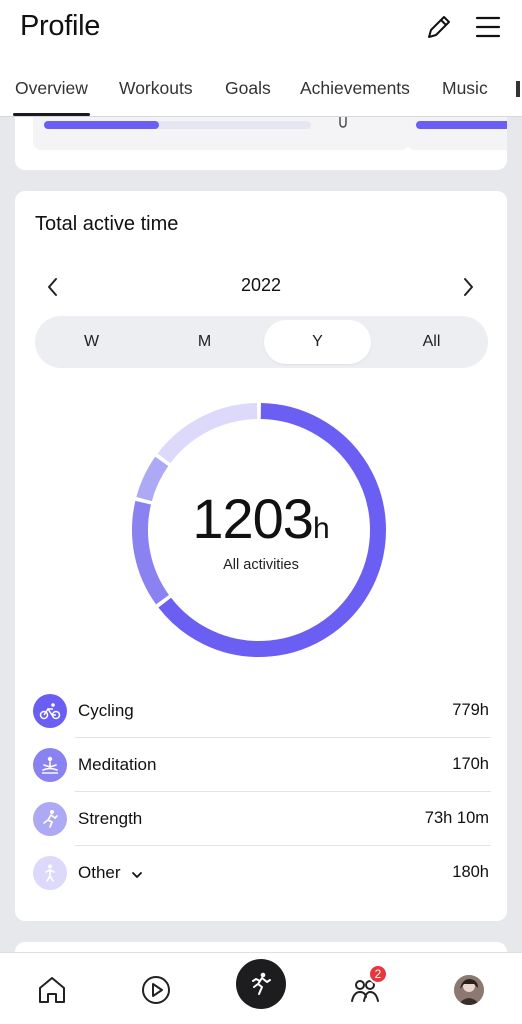 The width and height of the screenshot is (522, 1024). What do you see at coordinates (378, 974) in the screenshot?
I see `notification-badge: 2` at bounding box center [378, 974].